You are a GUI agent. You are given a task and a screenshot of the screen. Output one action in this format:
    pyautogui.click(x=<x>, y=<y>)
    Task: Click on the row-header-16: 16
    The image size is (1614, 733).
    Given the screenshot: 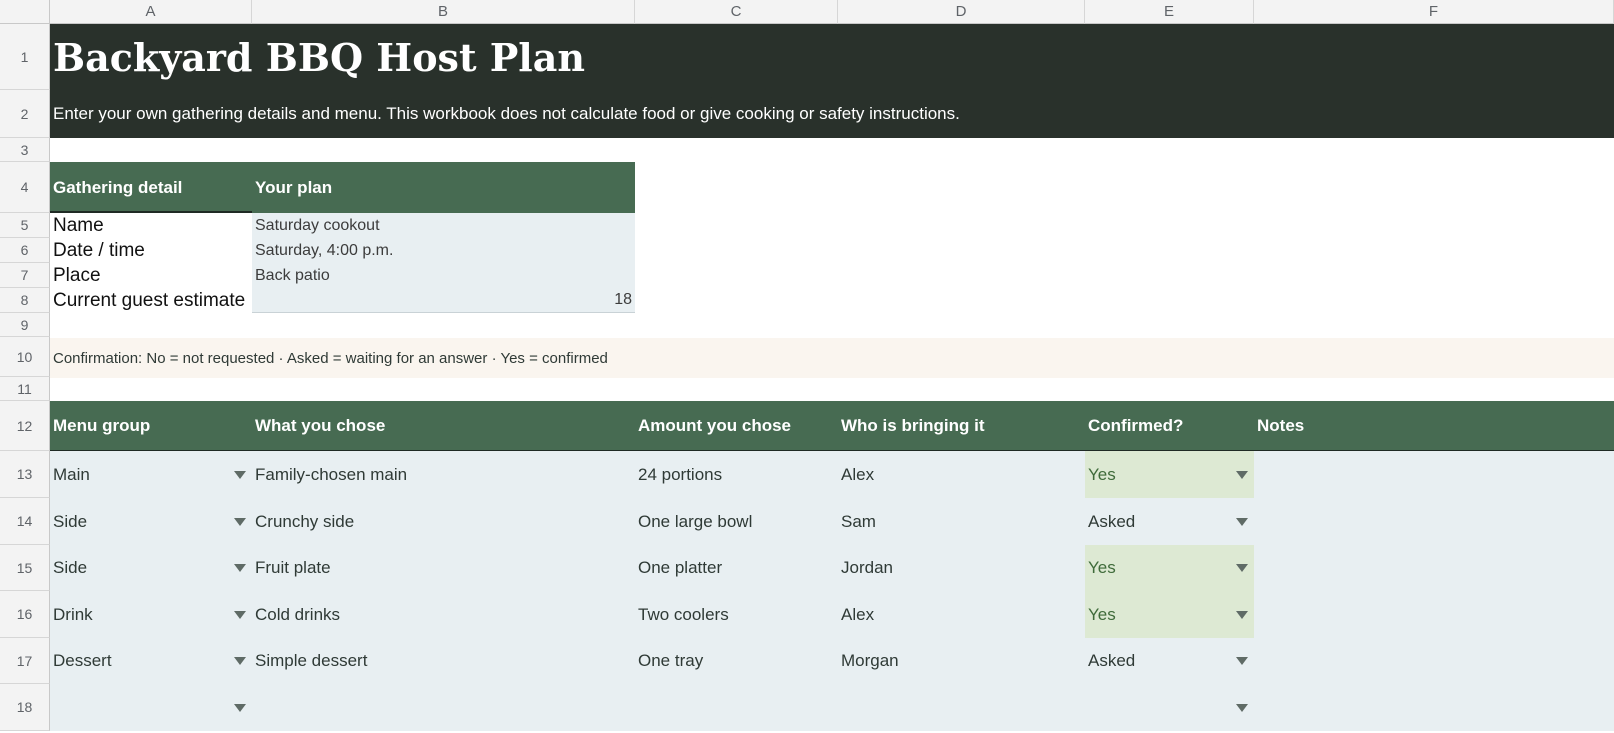 What is the action you would take?
    pyautogui.click(x=25, y=614)
    